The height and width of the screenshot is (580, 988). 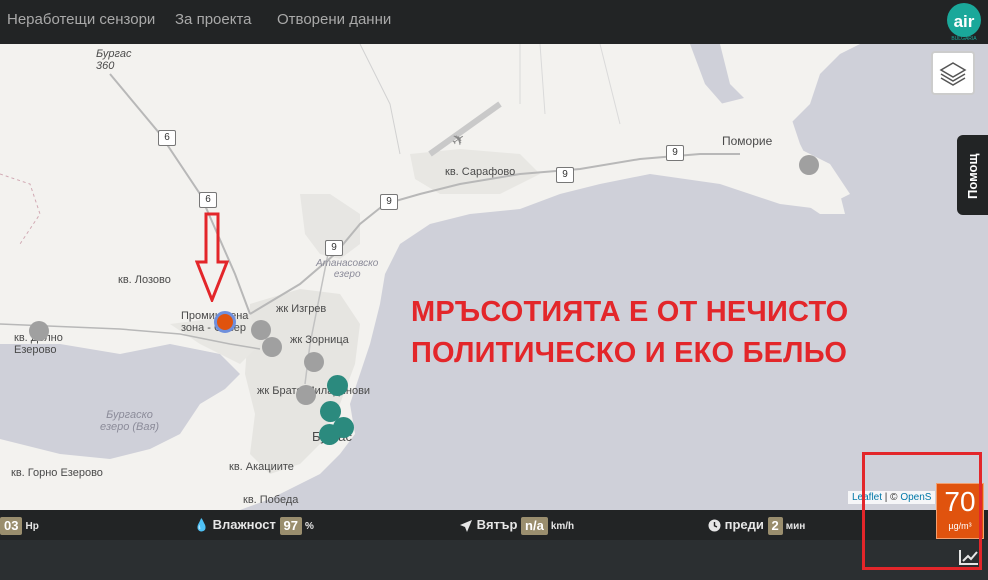 I want to click on logo-text: air, so click(x=964, y=21).